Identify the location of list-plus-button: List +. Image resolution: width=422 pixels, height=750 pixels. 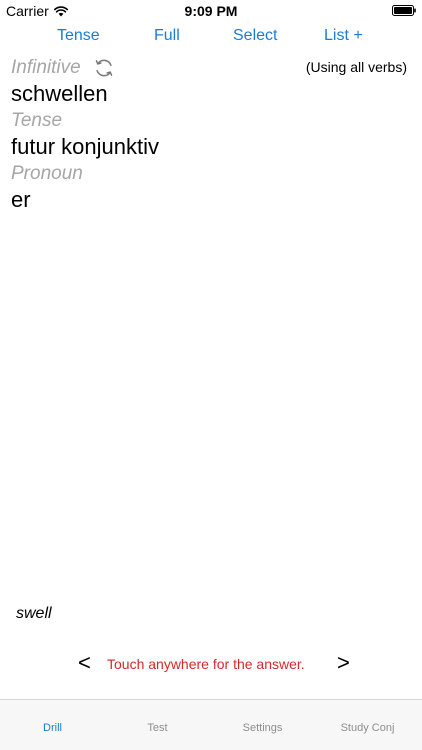
(343, 36).